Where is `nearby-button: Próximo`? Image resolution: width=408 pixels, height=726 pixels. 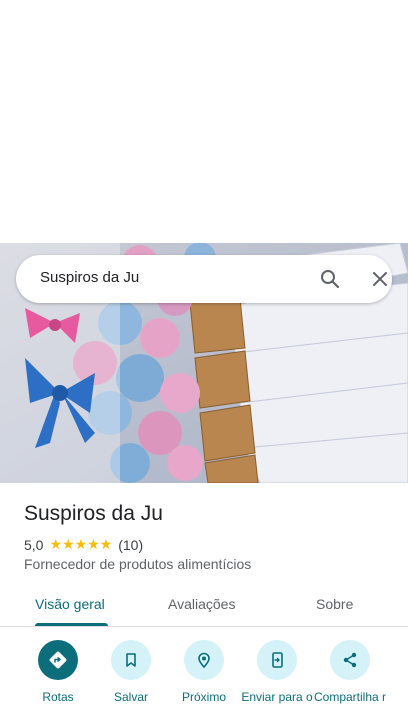
nearby-button: Próximo is located at coordinates (204, 672).